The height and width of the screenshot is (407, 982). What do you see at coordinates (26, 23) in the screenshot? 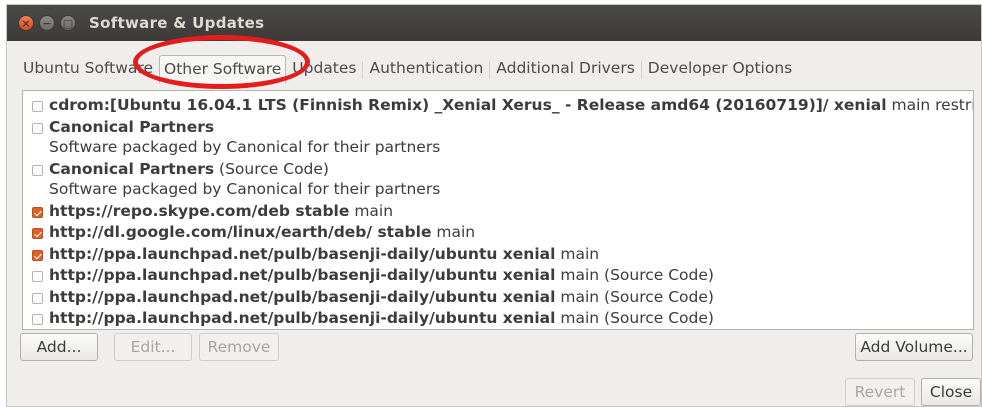
I see `close-window-icon: ×` at bounding box center [26, 23].